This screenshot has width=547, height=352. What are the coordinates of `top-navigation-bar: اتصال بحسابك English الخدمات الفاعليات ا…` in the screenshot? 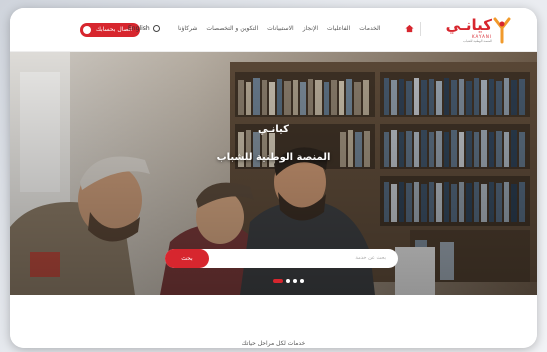 It's located at (273, 30).